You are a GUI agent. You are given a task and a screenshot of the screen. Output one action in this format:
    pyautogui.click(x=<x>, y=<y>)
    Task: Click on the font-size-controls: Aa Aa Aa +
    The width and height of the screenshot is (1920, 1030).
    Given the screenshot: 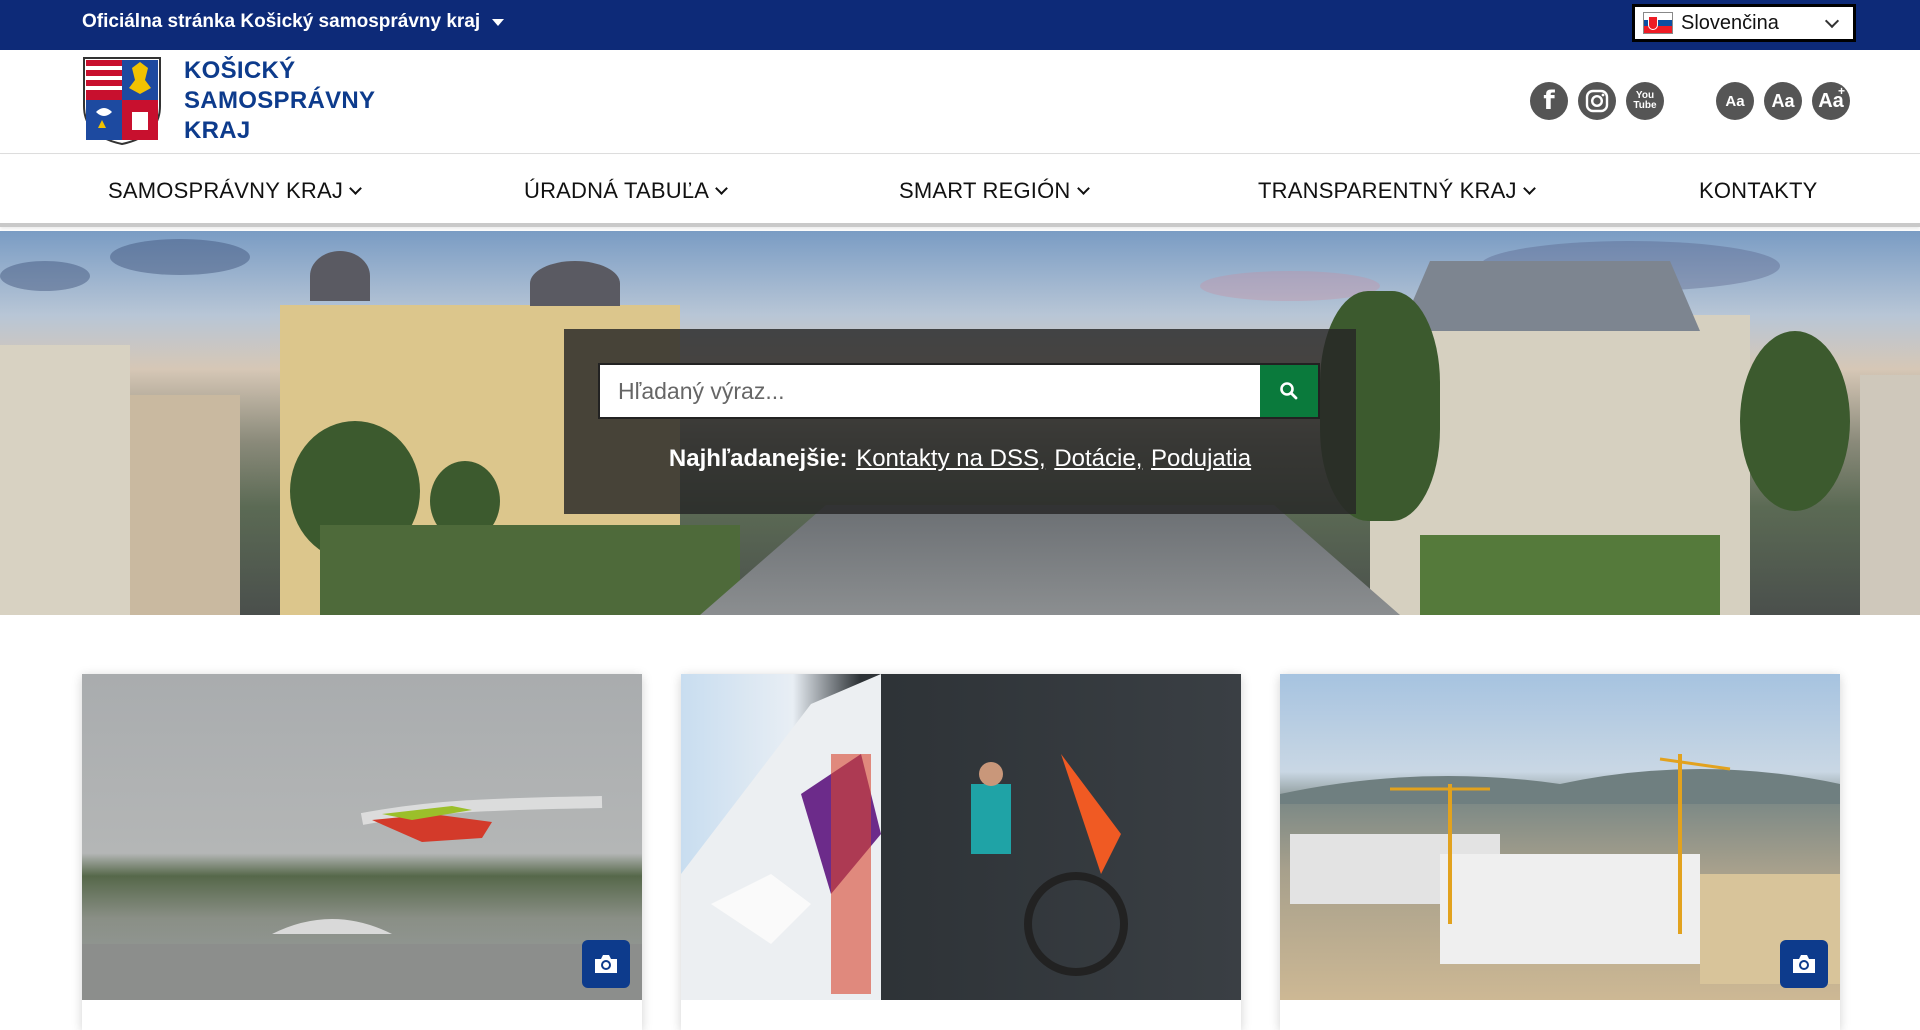 What is the action you would take?
    pyautogui.click(x=1785, y=101)
    